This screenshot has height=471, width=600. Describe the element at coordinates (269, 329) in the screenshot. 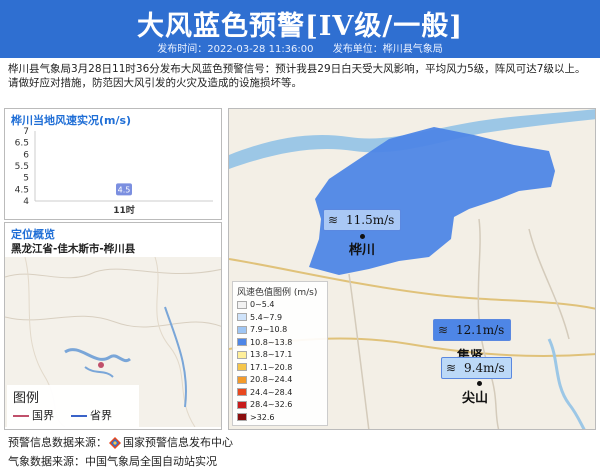

I see `legend-label: 7.9~10.8` at that location.